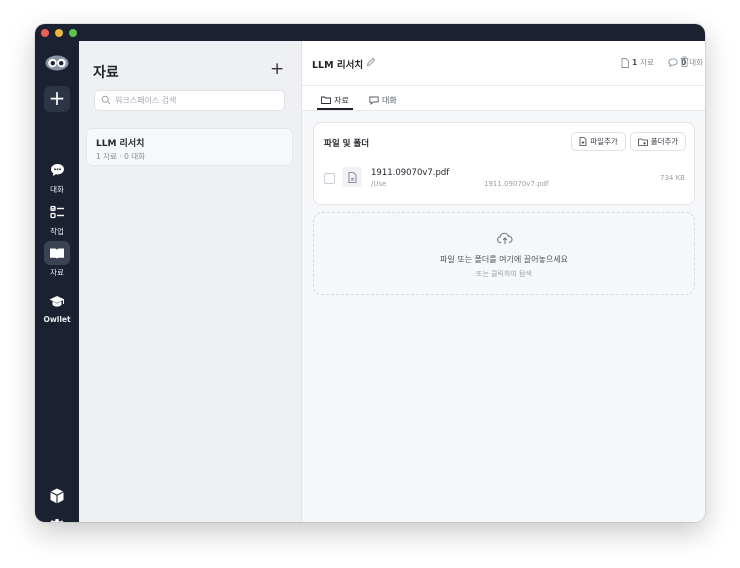 The width and height of the screenshot is (740, 568). What do you see at coordinates (504, 259) in the screenshot?
I see `dropzone-text: 파일 또는 폴더를 여기에 끌어놓으세요` at bounding box center [504, 259].